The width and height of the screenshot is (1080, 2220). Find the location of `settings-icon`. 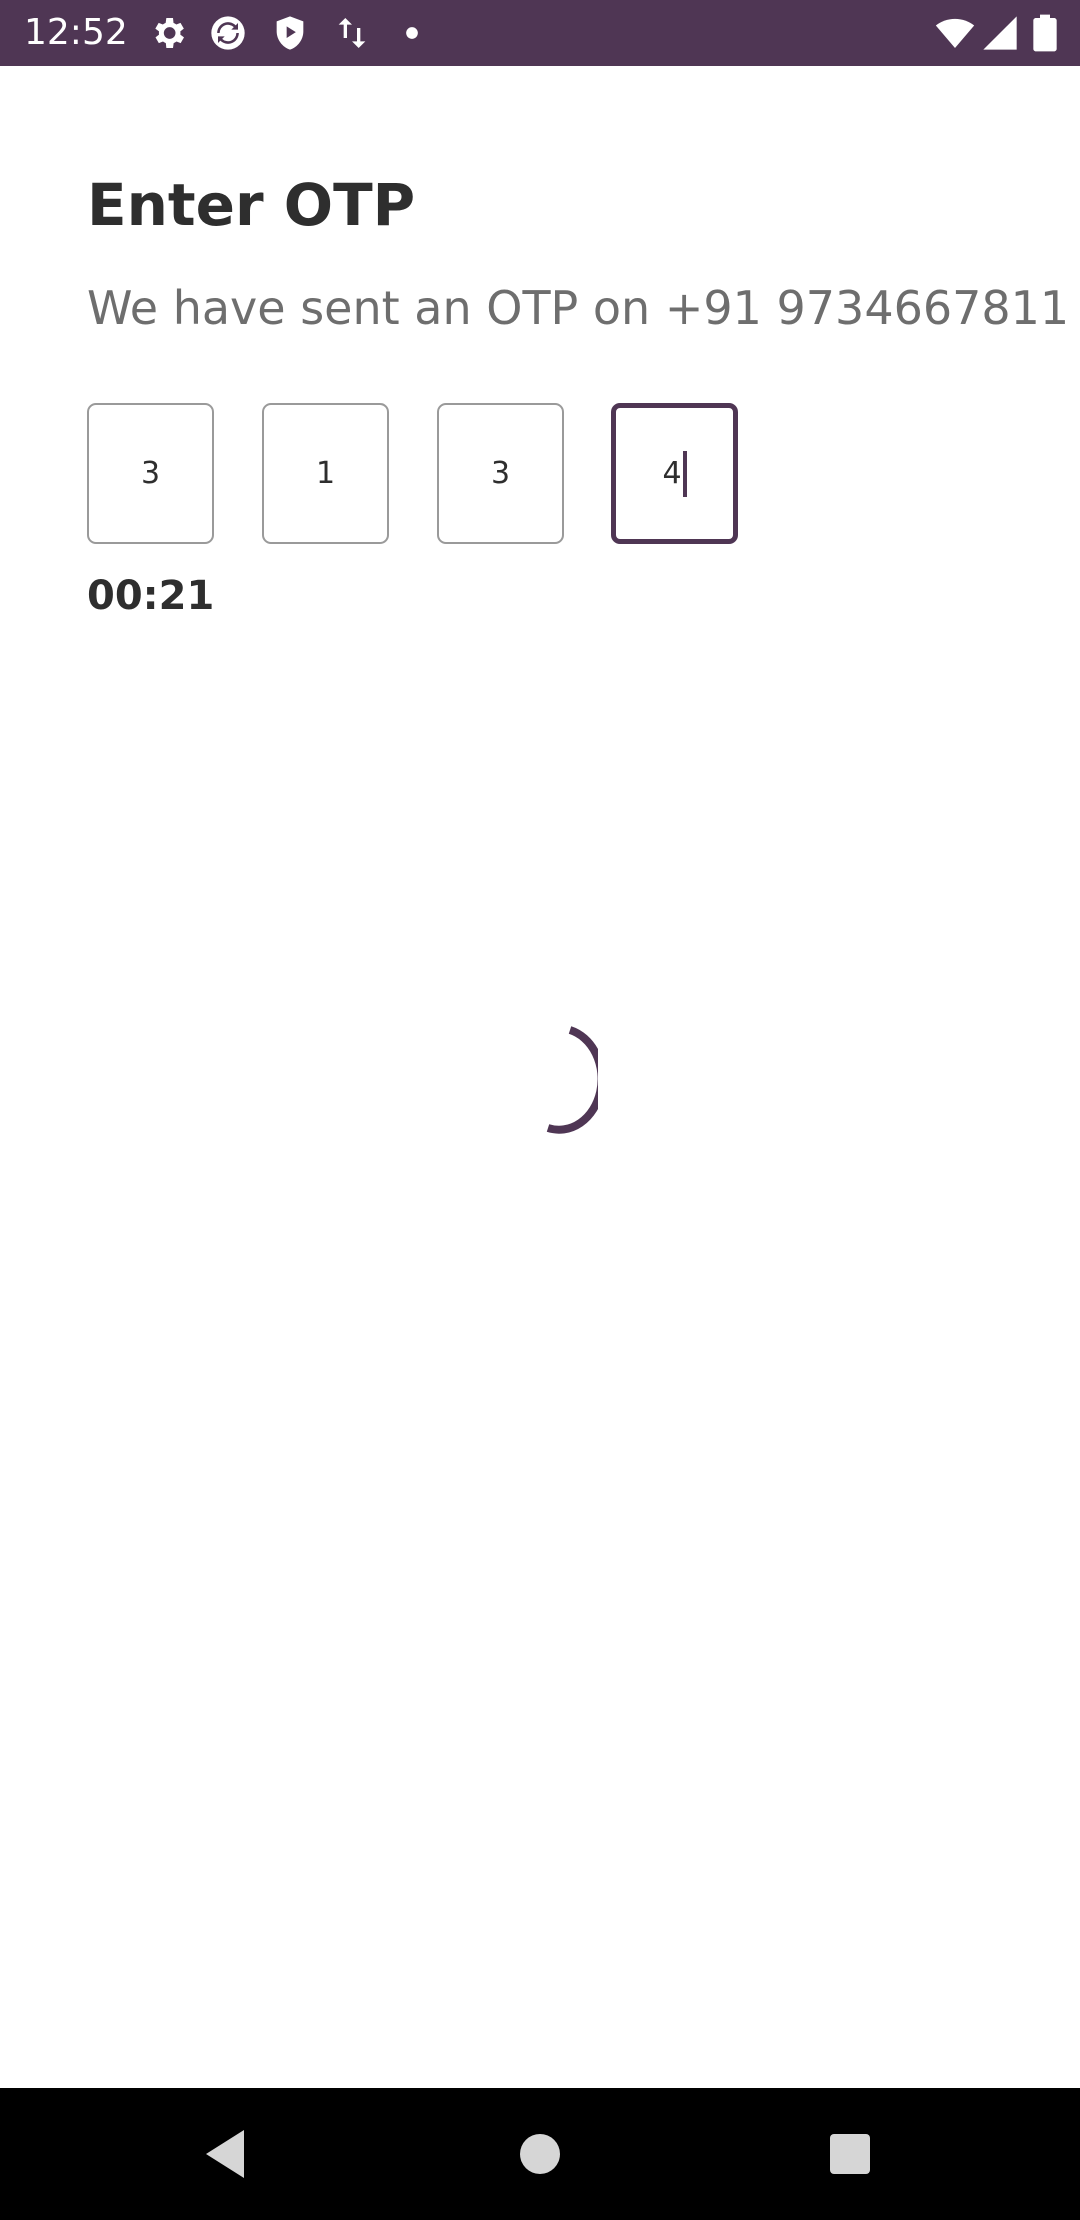

settings-icon is located at coordinates (168, 33).